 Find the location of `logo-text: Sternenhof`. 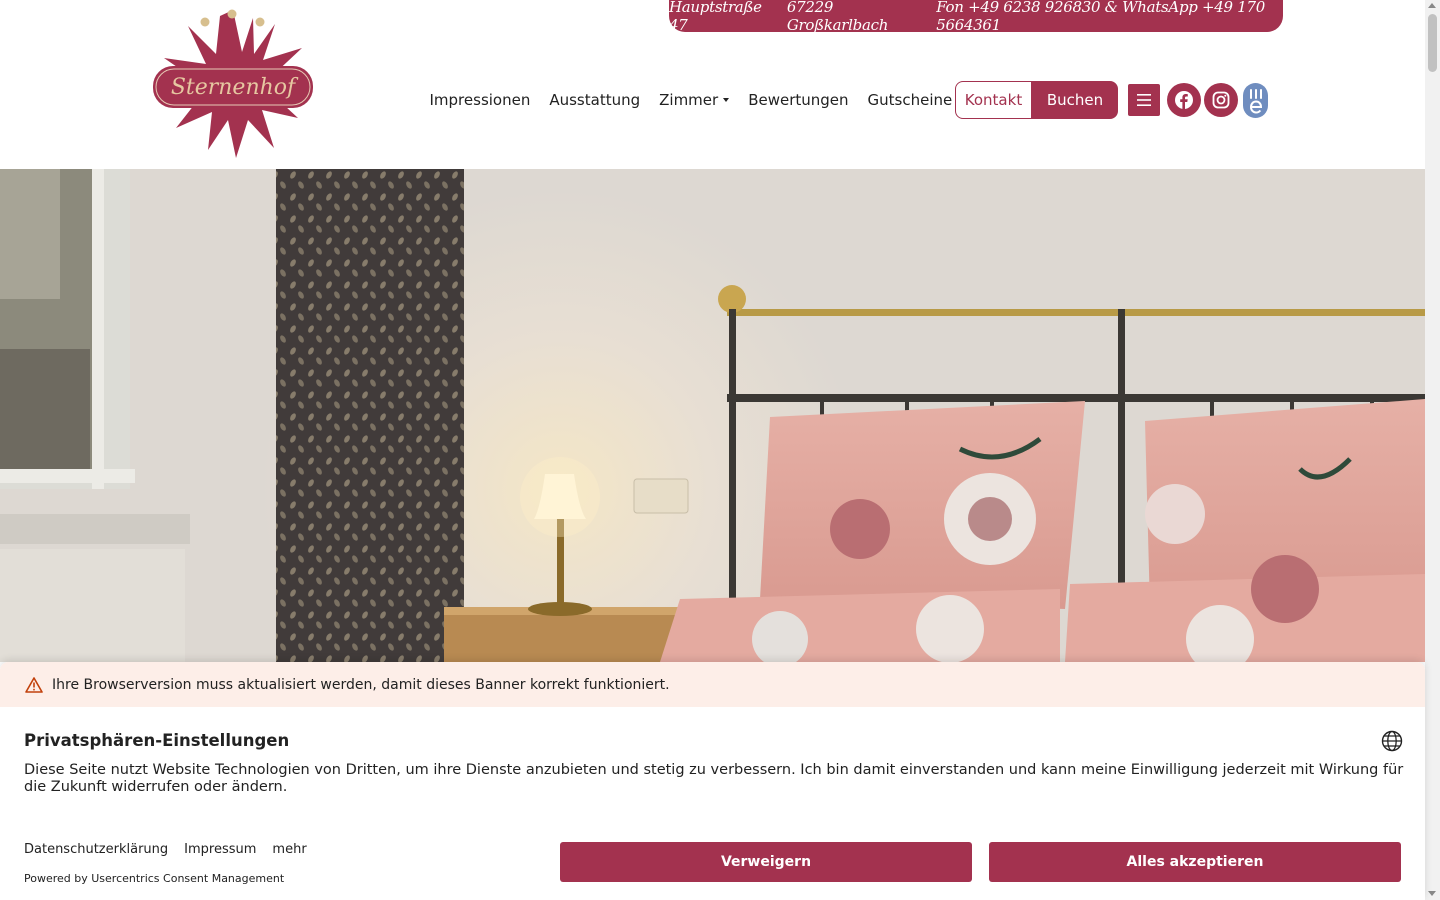

logo-text: Sternenhof is located at coordinates (235, 87).